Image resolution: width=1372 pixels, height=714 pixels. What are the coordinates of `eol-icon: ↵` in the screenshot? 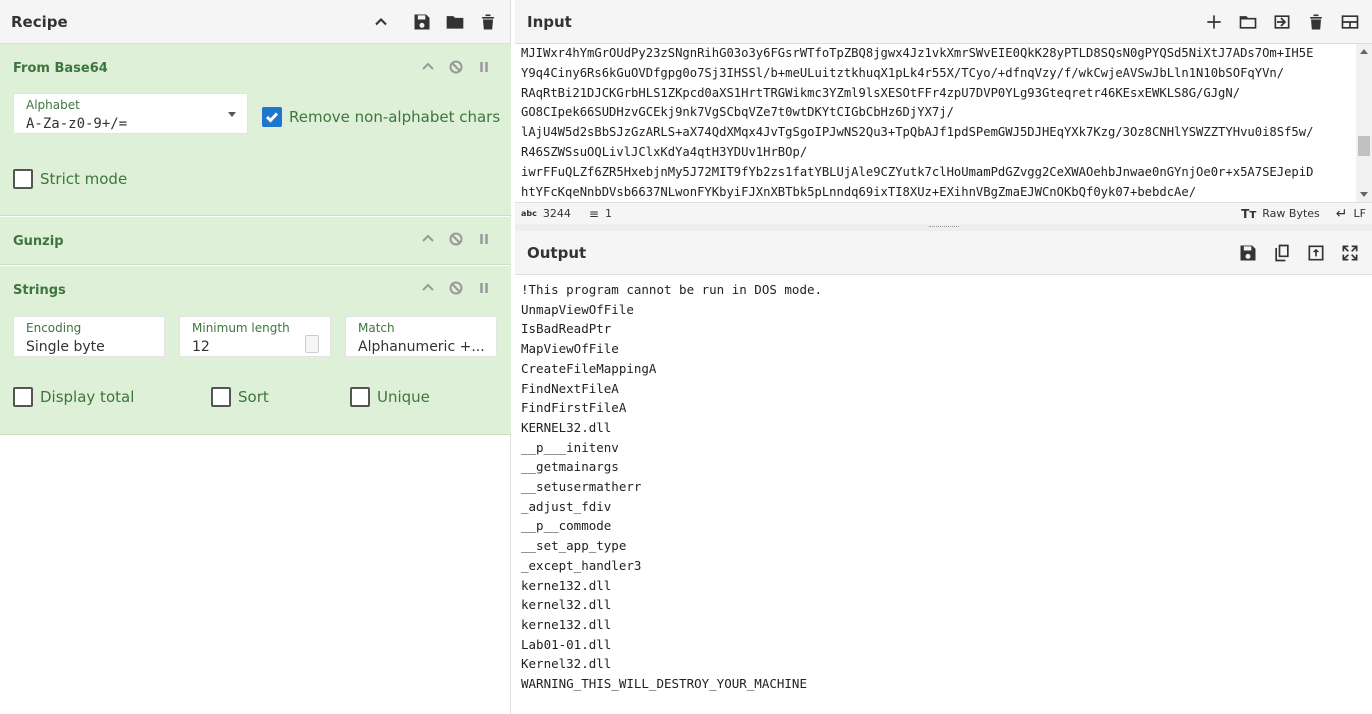 It's located at (1341, 213).